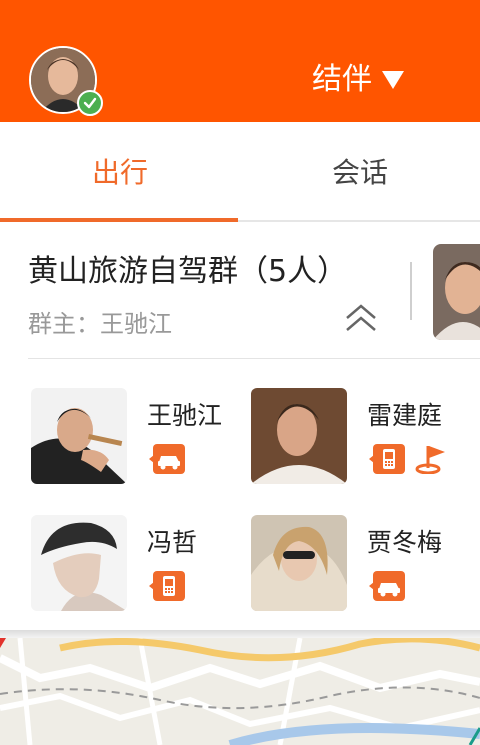 The width and height of the screenshot is (480, 745). What do you see at coordinates (361, 318) in the screenshot?
I see `double-chevron-up-icon` at bounding box center [361, 318].